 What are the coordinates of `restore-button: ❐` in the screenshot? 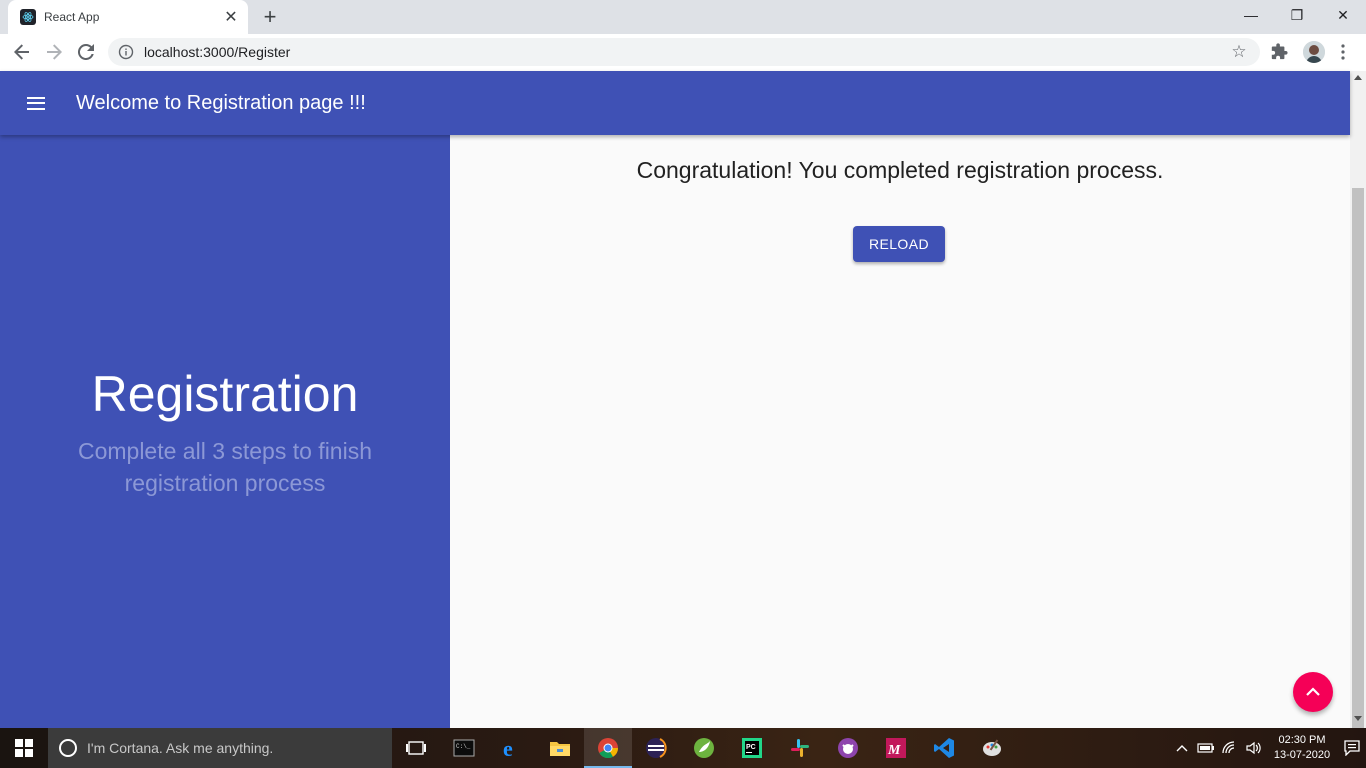 It's located at (1297, 15).